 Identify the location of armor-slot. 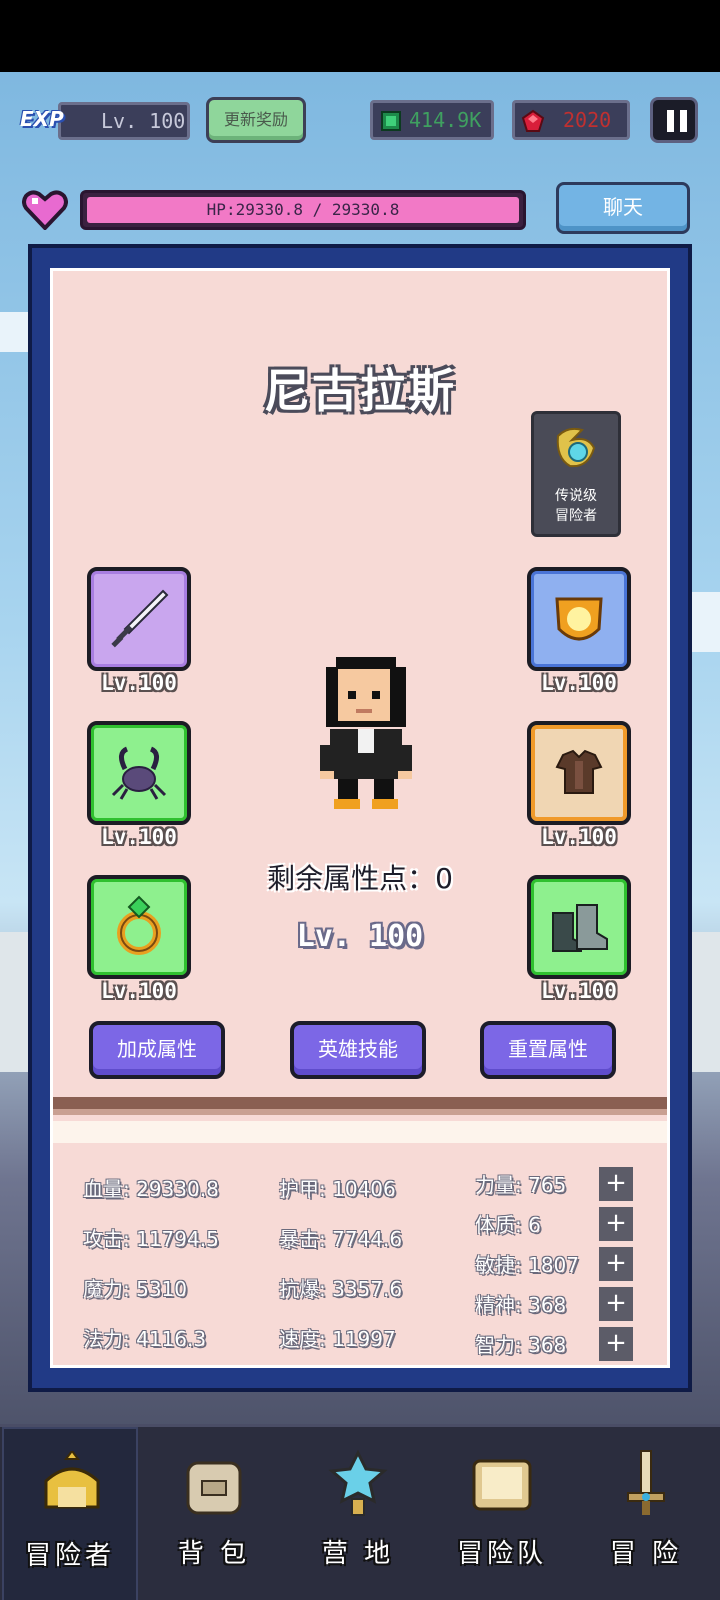
(579, 773).